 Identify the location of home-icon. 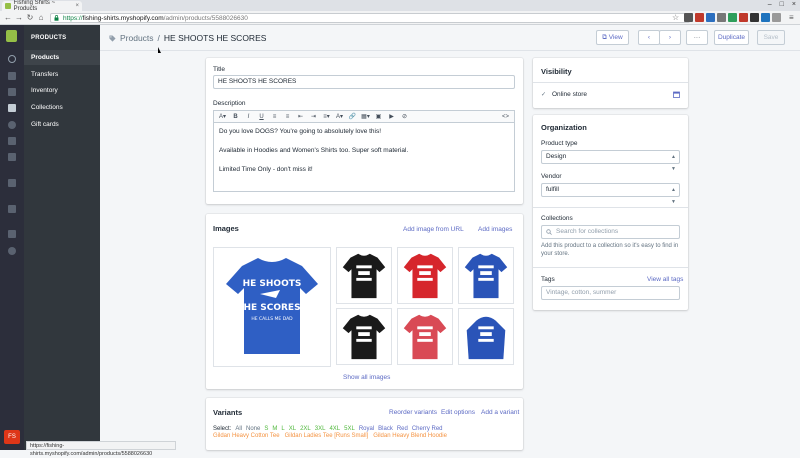
(12, 76).